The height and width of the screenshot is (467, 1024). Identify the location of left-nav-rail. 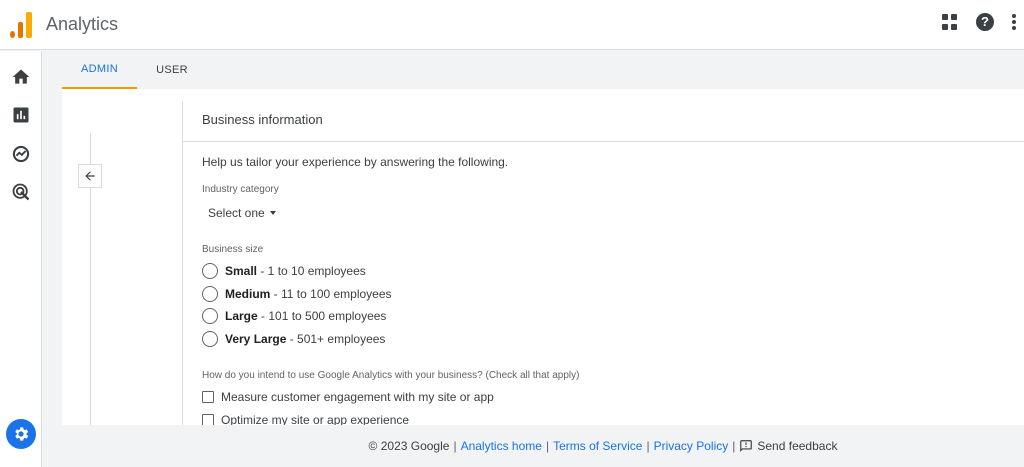
(21, 259).